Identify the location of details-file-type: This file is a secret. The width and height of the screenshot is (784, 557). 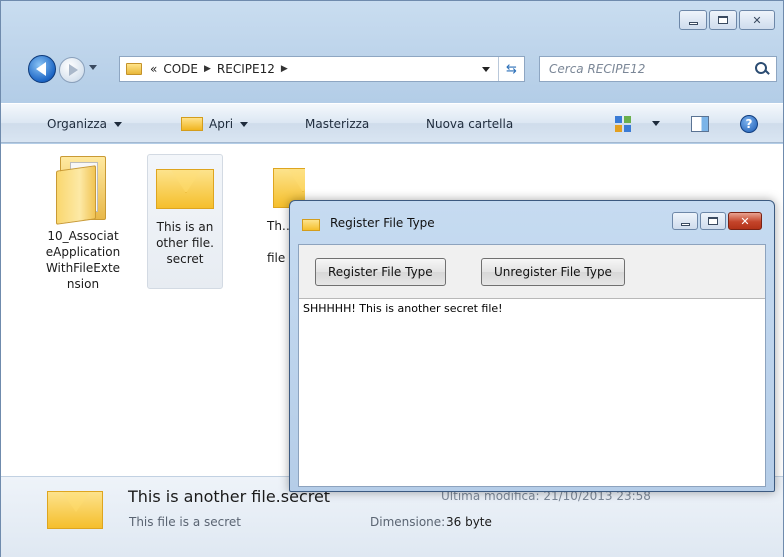
(185, 522).